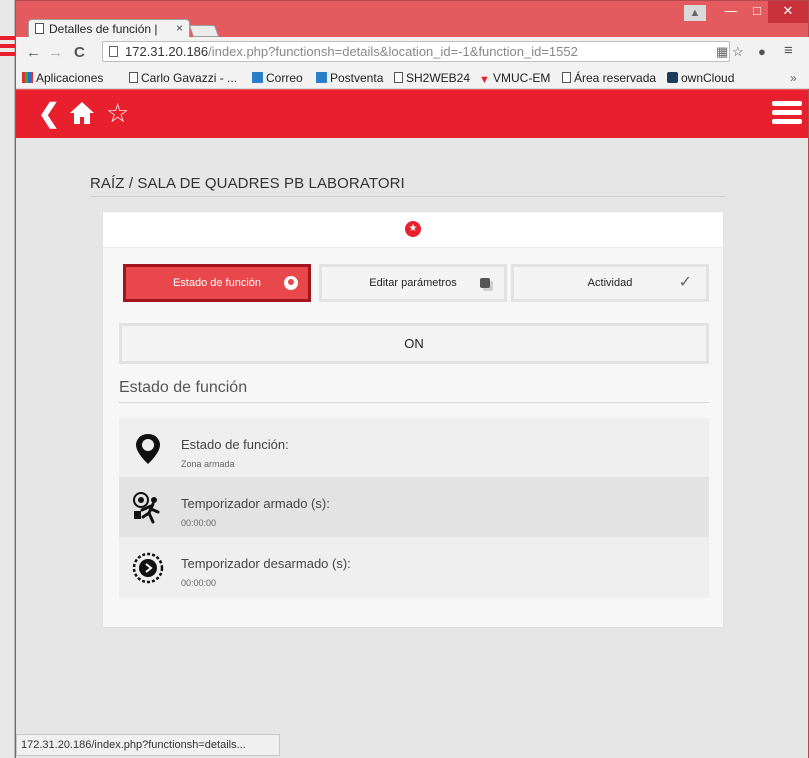 The width and height of the screenshot is (809, 758). I want to click on bookmark-label: ownCloud, so click(708, 78).